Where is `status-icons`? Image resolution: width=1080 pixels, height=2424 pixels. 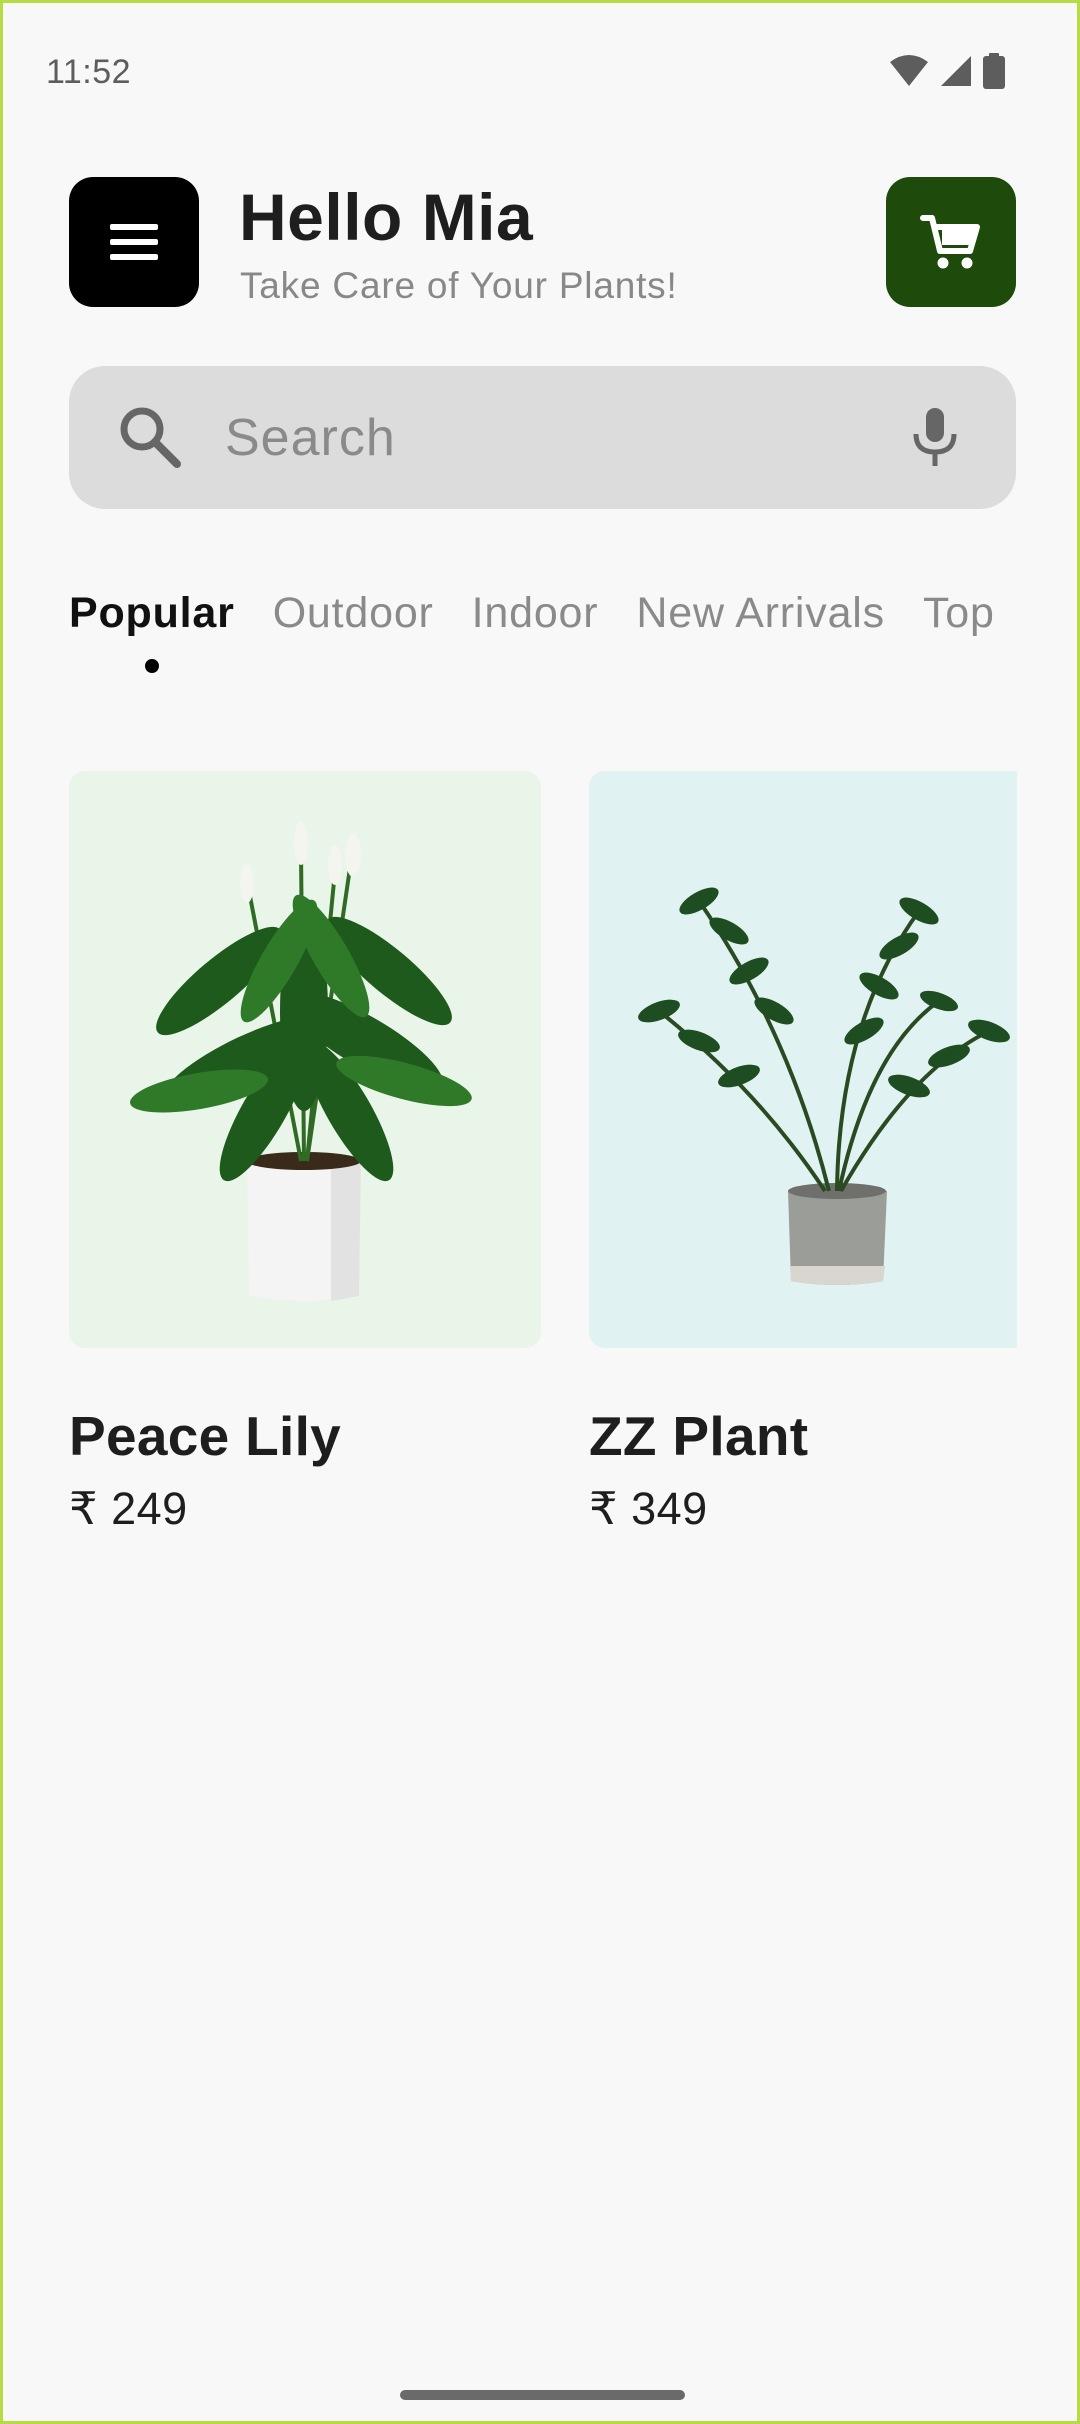 status-icons is located at coordinates (947, 71).